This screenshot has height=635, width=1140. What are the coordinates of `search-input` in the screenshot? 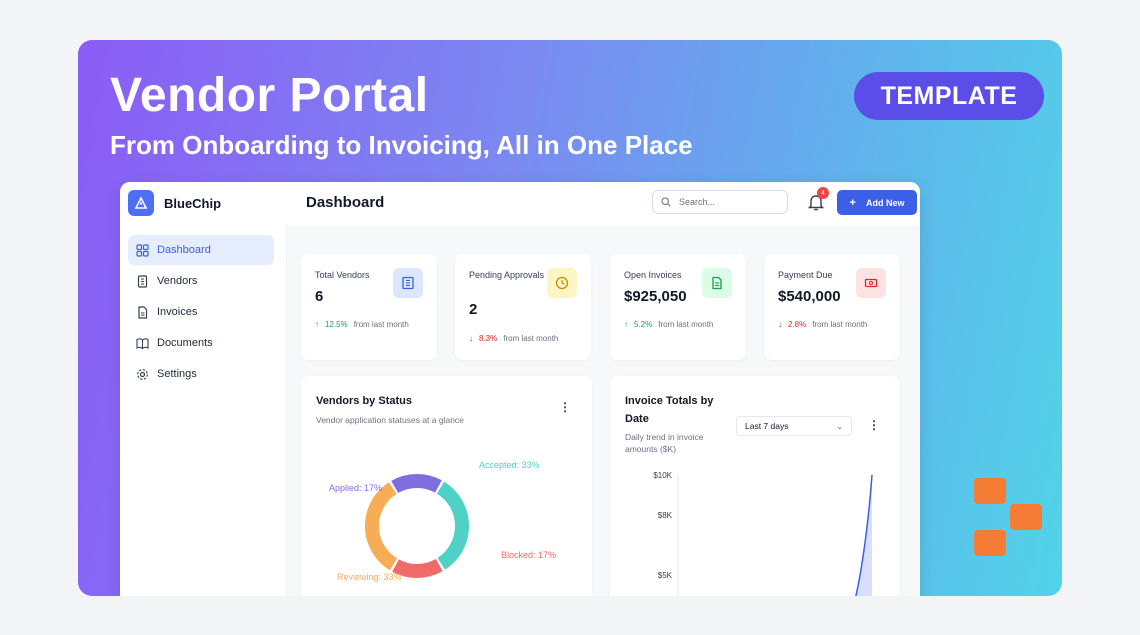 It's located at (729, 202).